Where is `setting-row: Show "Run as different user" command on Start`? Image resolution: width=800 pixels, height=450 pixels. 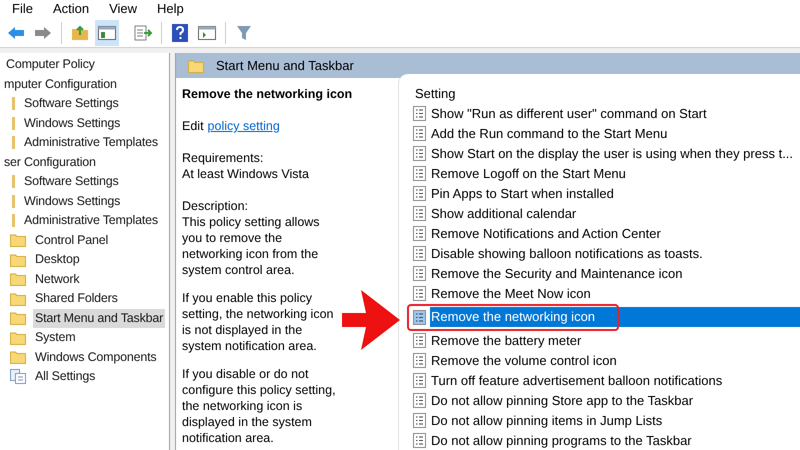 setting-row: Show "Run as different user" command on Start is located at coordinates (615, 114).